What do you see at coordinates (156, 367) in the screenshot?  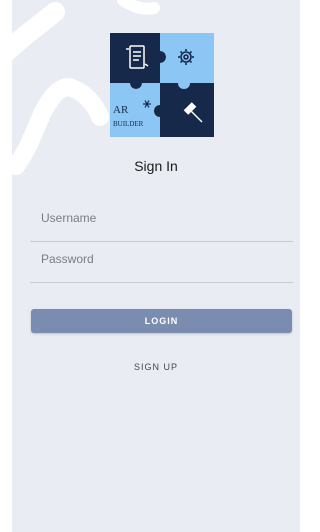 I see `signup-link: SIGN UP` at bounding box center [156, 367].